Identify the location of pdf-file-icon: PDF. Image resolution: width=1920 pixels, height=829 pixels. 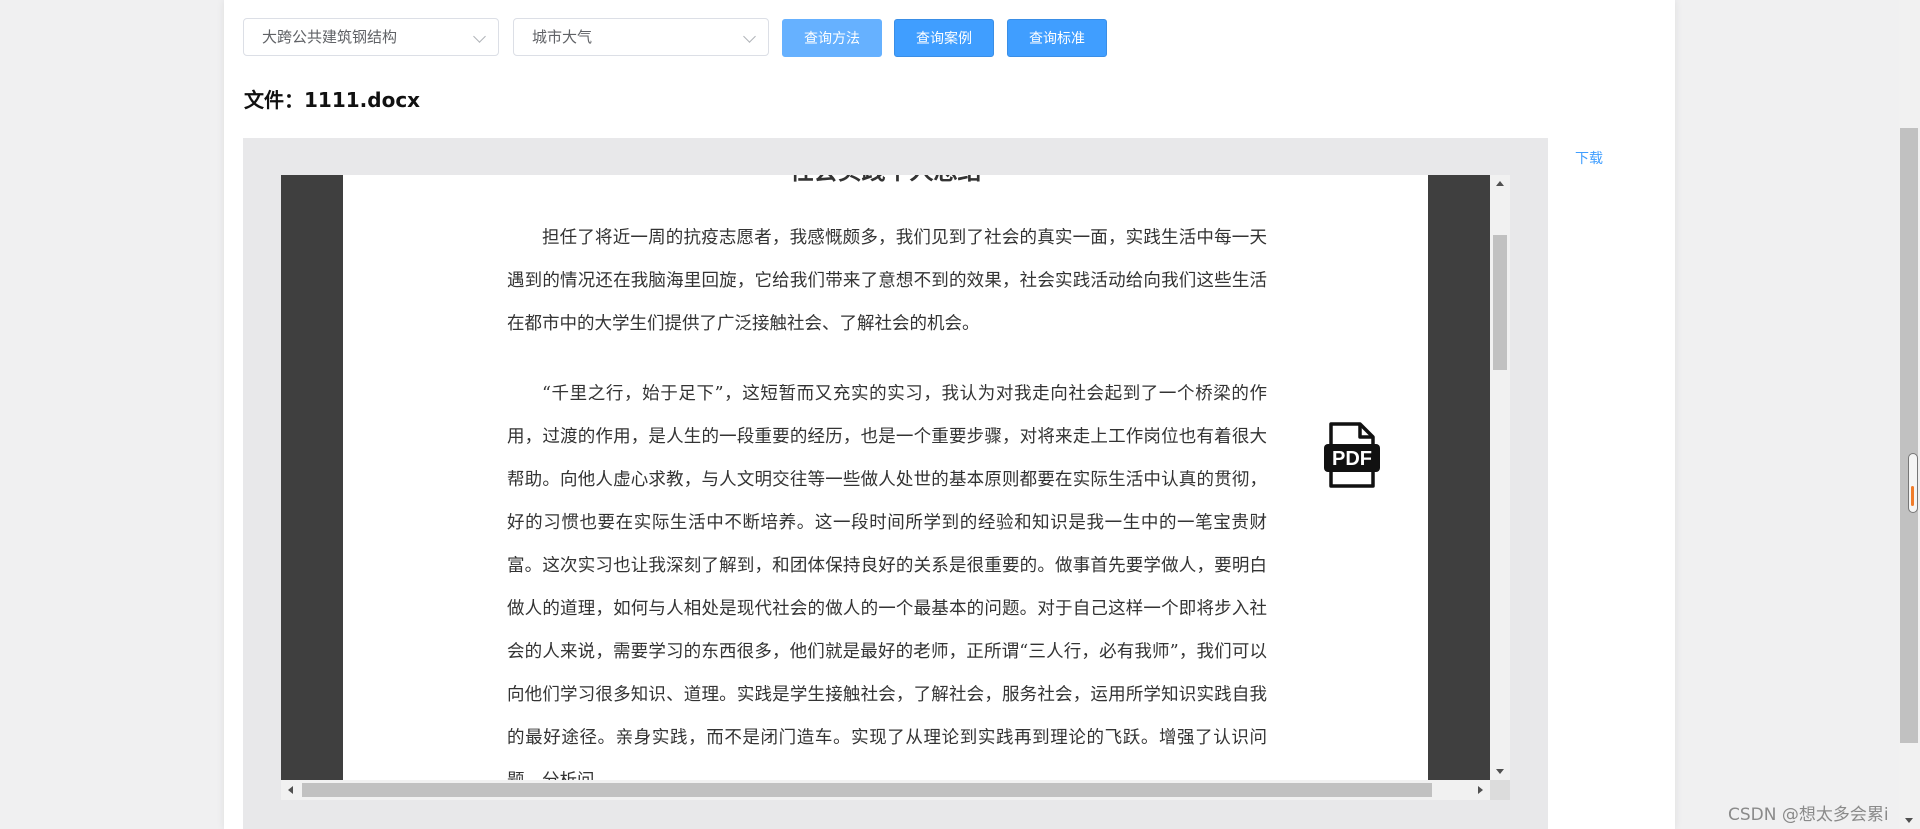
(1352, 457).